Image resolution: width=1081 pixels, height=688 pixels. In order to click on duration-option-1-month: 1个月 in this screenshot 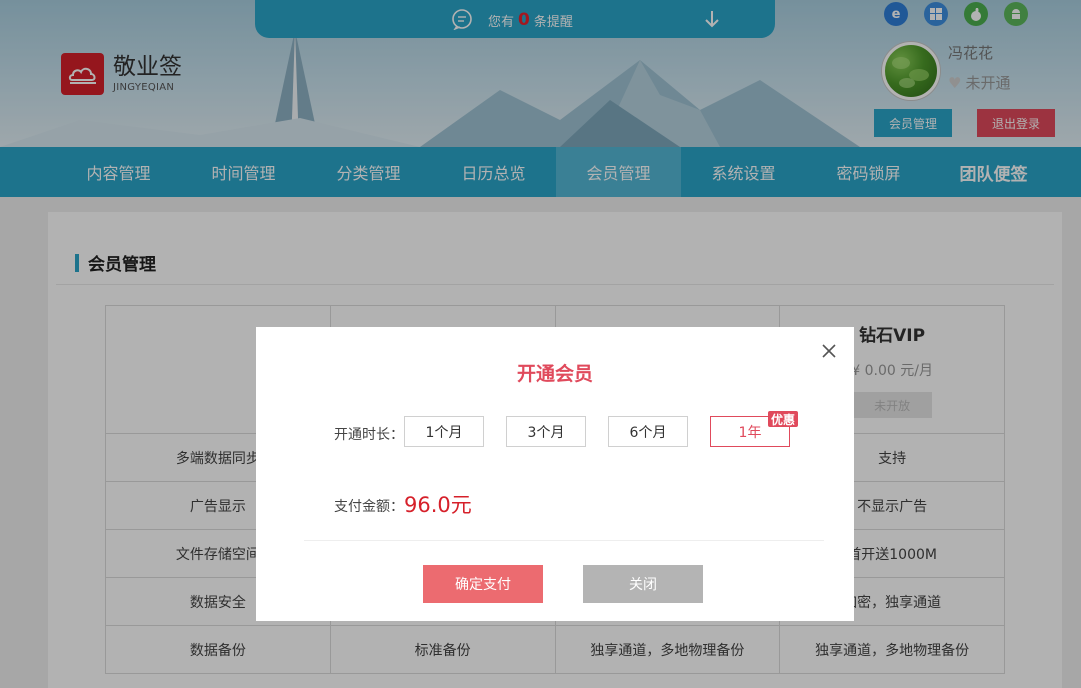, I will do `click(444, 431)`.